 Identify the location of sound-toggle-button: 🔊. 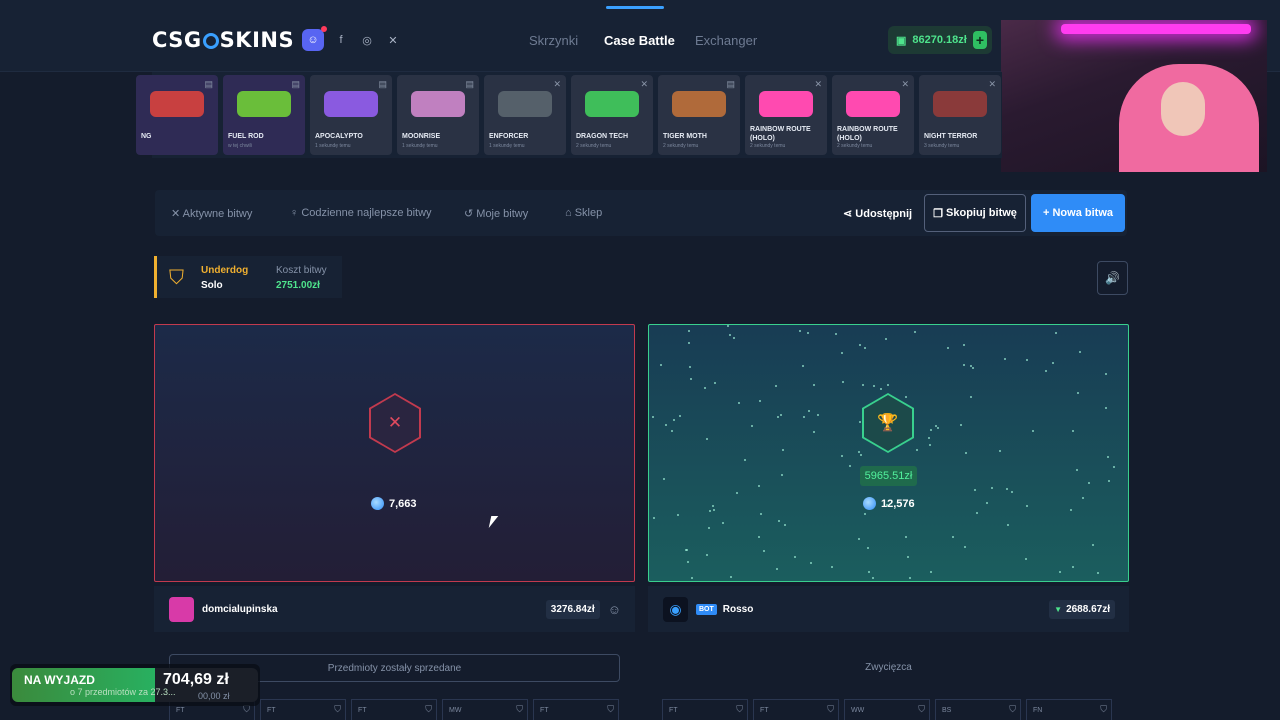
(1112, 278).